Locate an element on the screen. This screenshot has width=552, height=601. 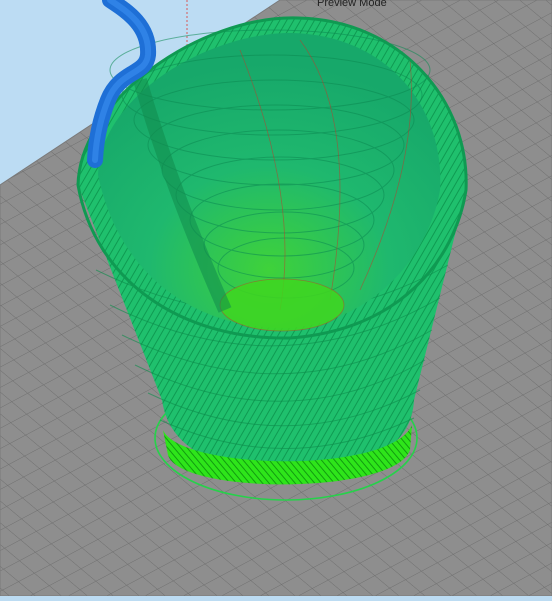
preview-mode-label: Preview Mode is located at coordinates (352, 4).